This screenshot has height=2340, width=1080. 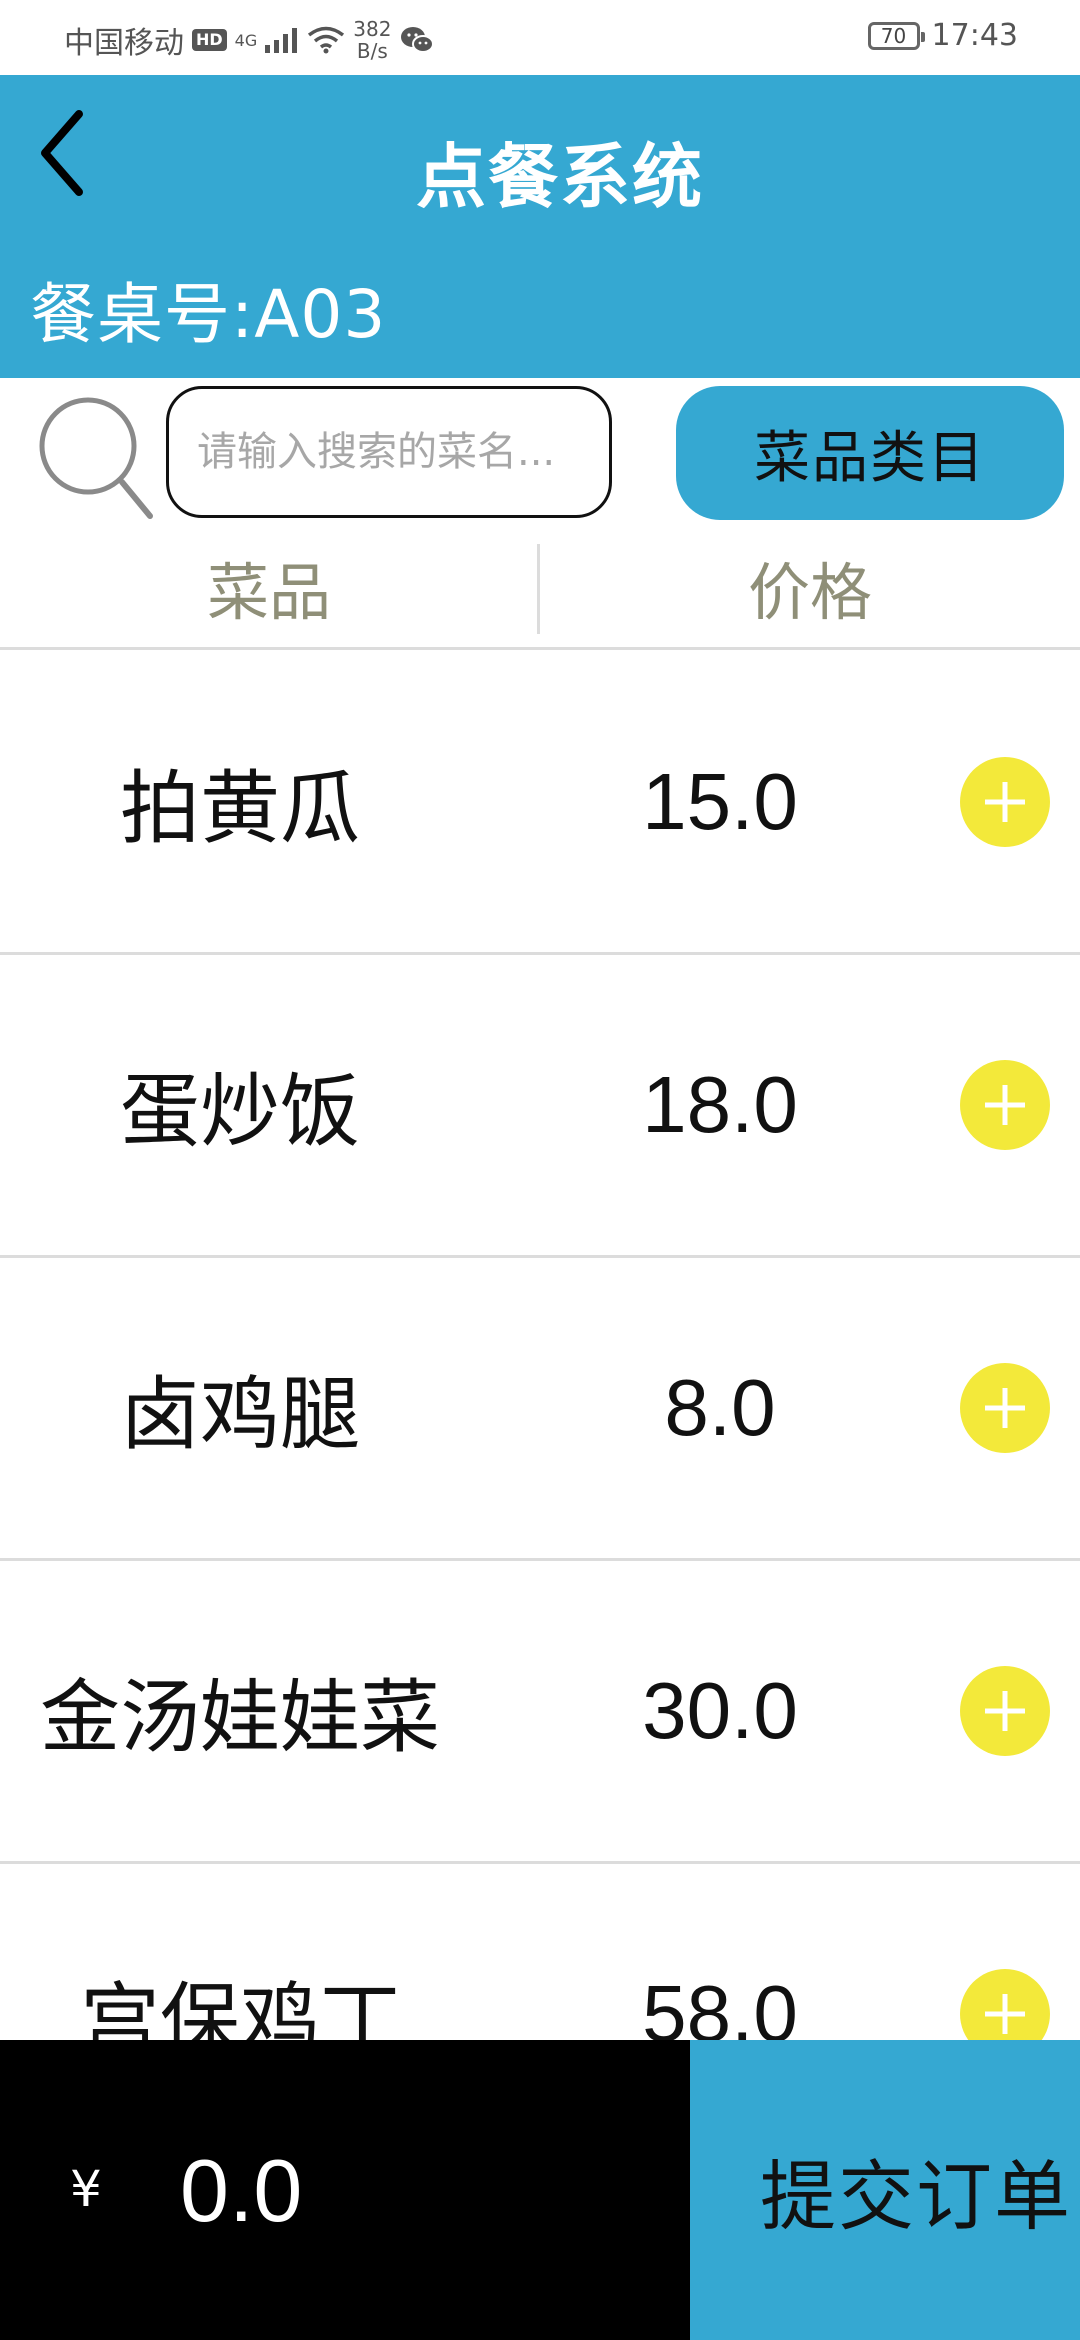 What do you see at coordinates (86, 2189) in the screenshot?
I see `currency-symbol: ¥` at bounding box center [86, 2189].